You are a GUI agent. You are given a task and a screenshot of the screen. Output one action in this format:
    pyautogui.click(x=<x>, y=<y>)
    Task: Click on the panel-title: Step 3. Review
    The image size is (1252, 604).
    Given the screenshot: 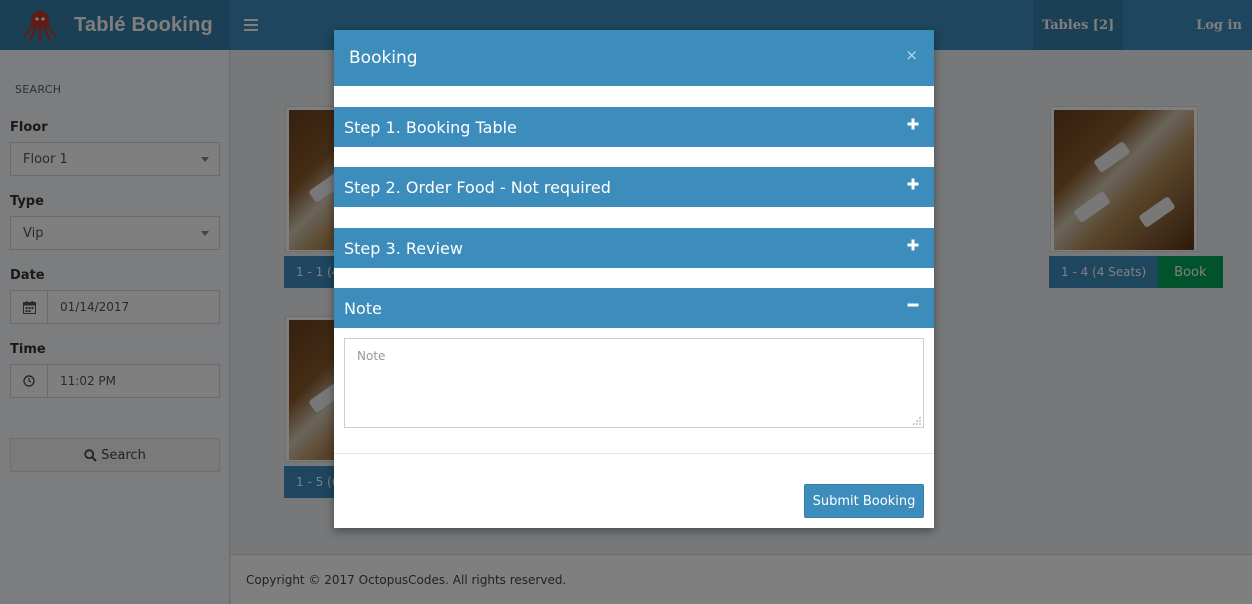 What is the action you would take?
    pyautogui.click(x=403, y=248)
    